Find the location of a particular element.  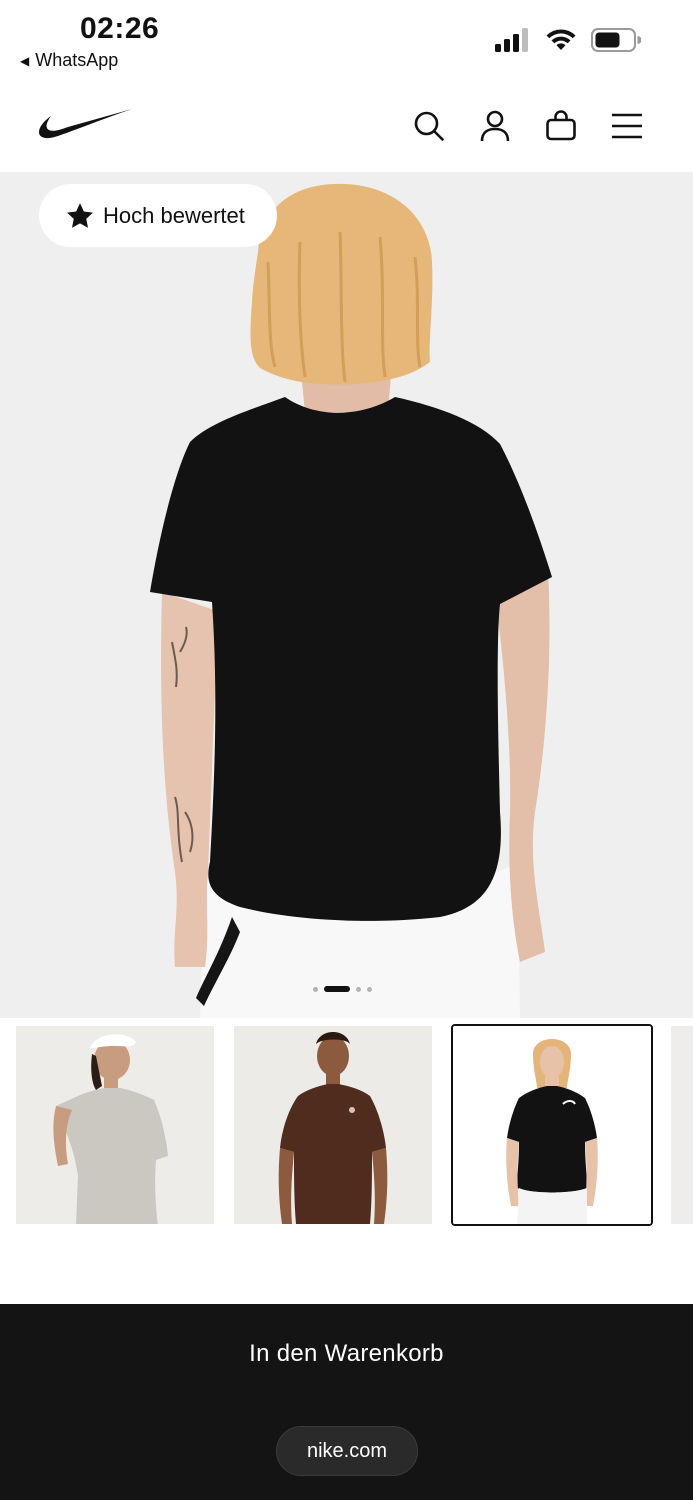

account-icon is located at coordinates (495, 126).